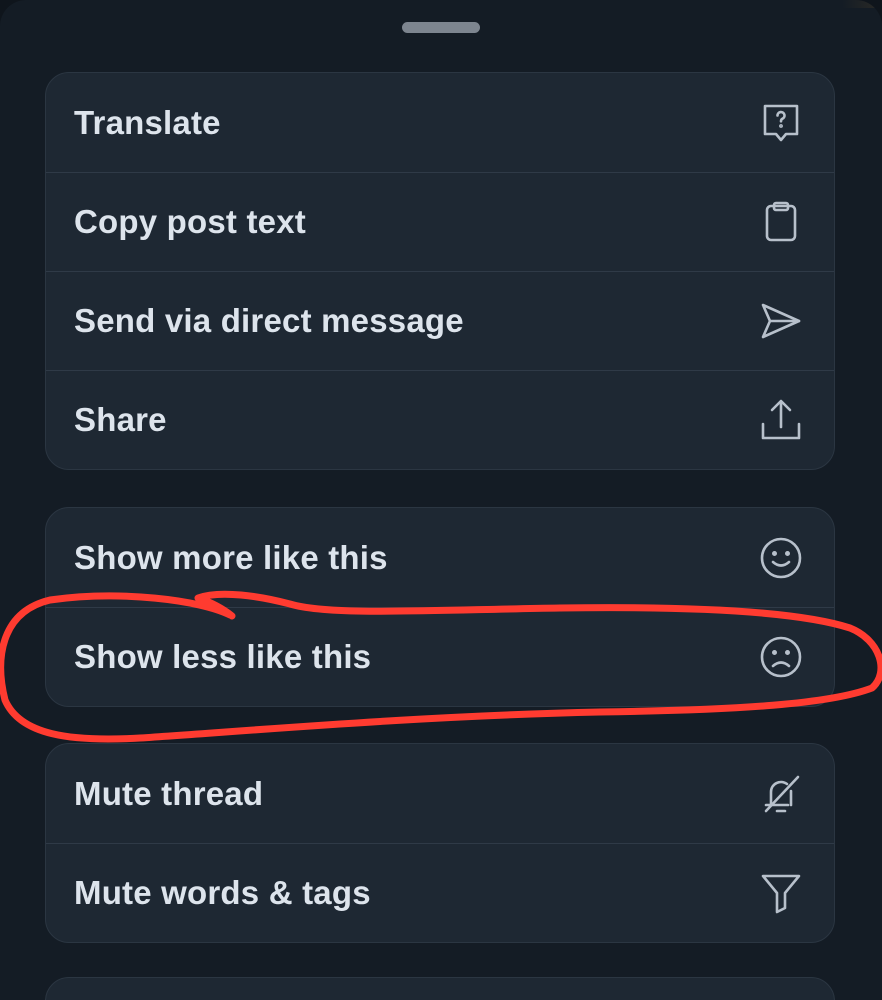  Describe the element at coordinates (223, 656) in the screenshot. I see `menu-item-label: Show less like this` at that location.